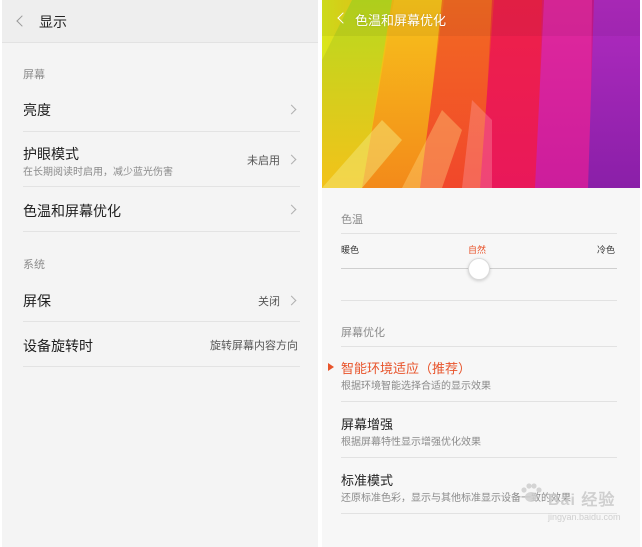 Image resolution: width=642 pixels, height=547 pixels. Describe the element at coordinates (72, 212) in the screenshot. I see `settings-item-title: 色温和屏幕优化` at that location.